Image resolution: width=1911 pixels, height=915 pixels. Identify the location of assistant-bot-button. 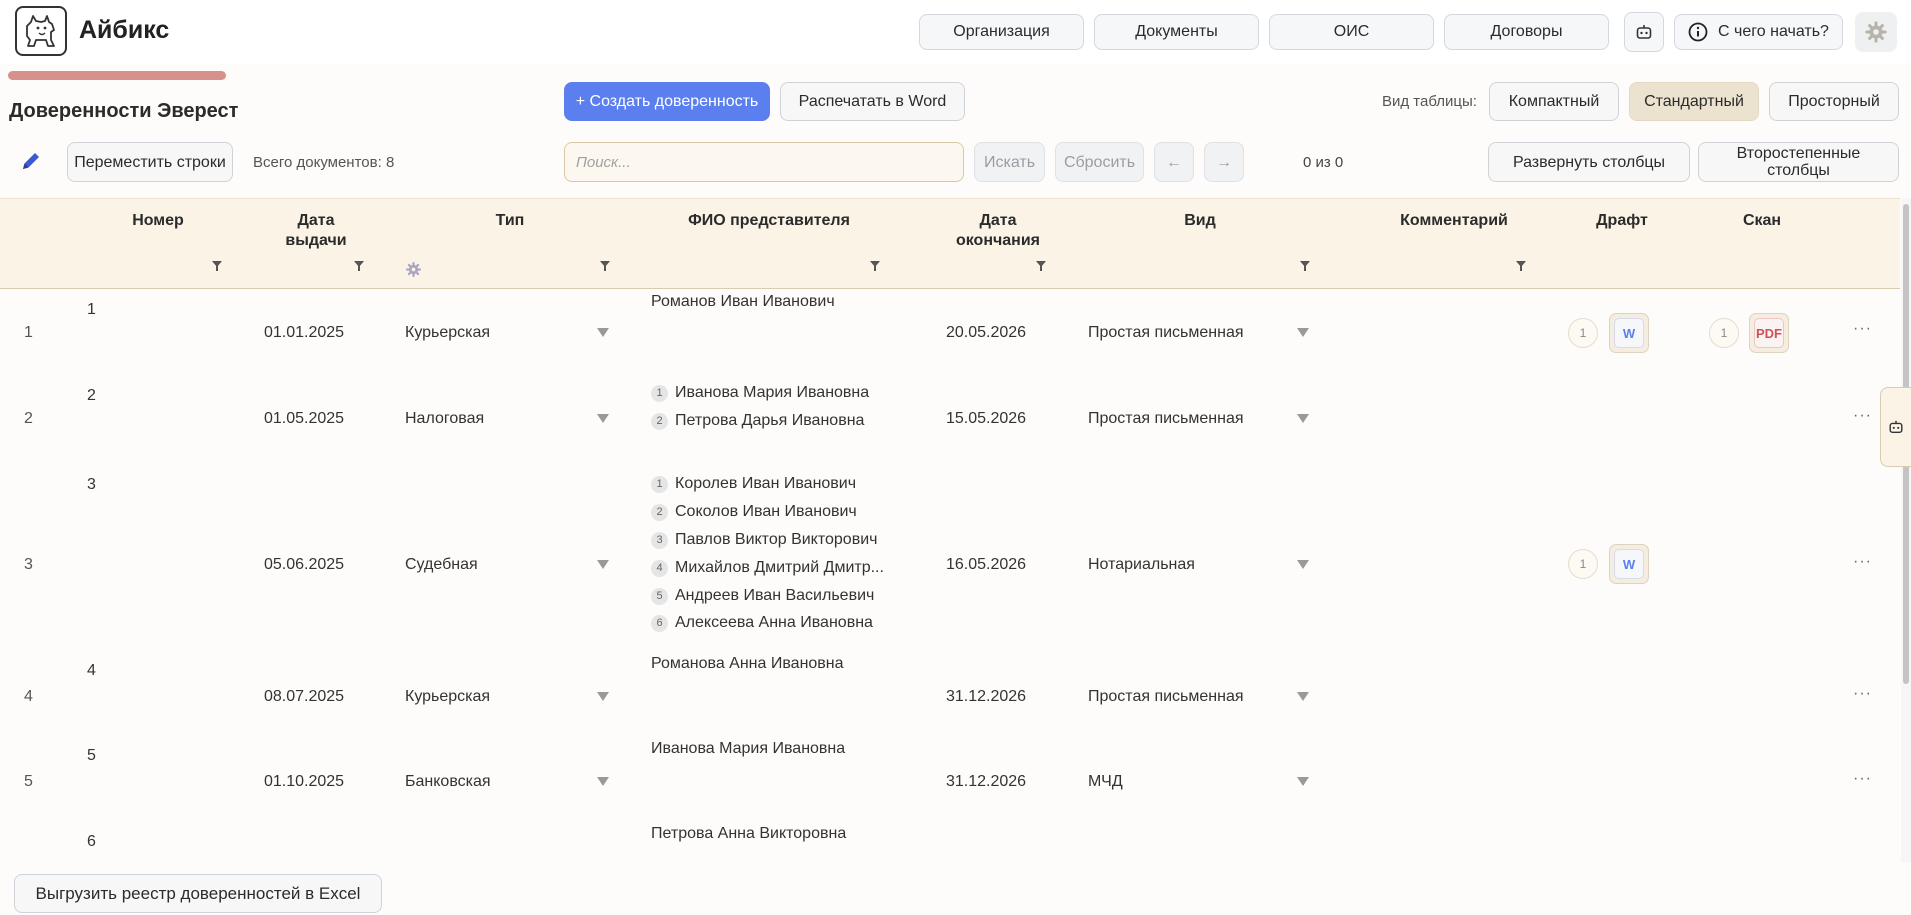
(1644, 32).